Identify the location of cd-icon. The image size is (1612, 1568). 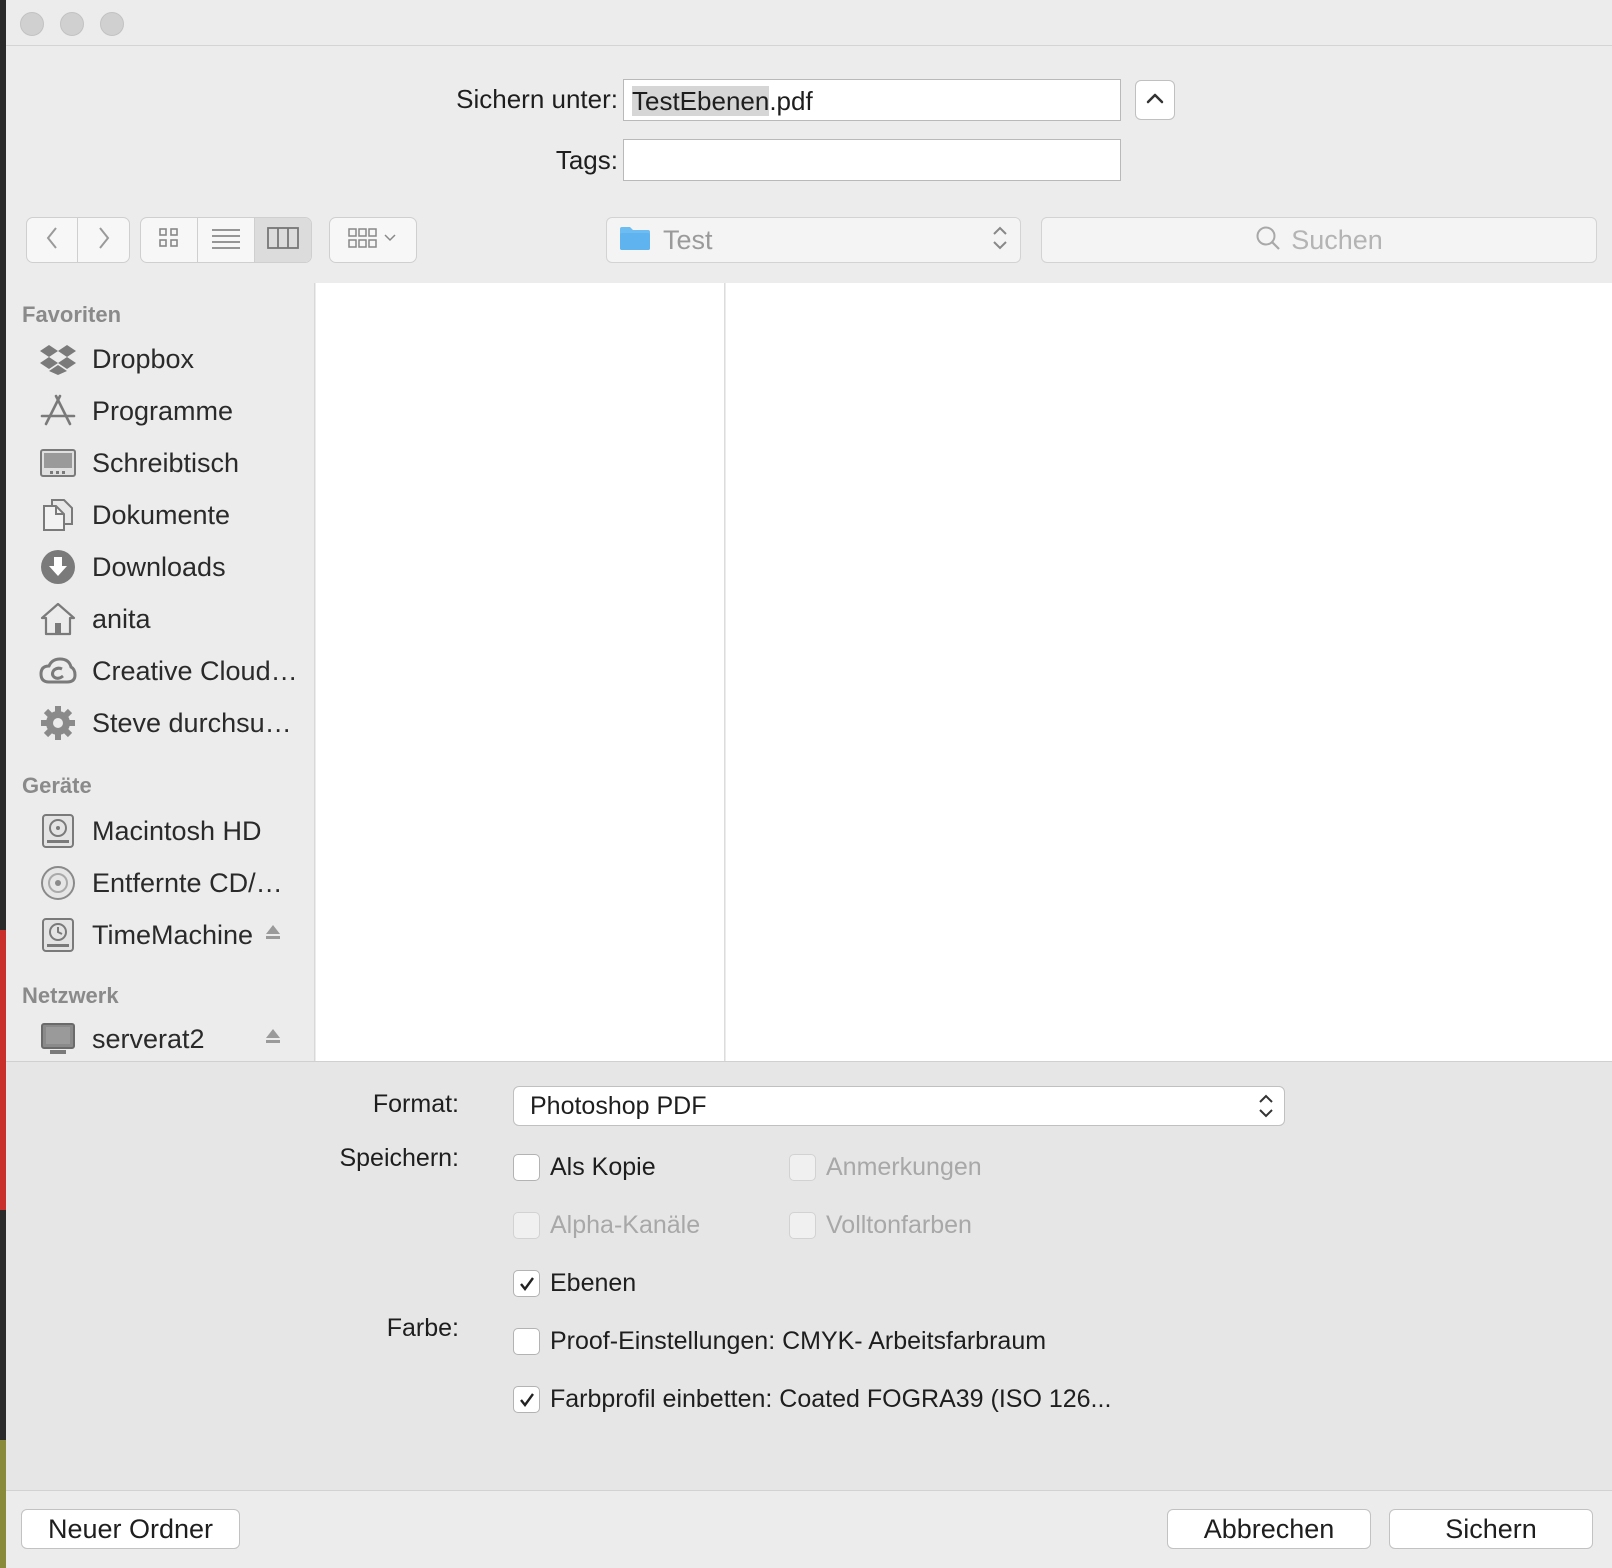
(58, 883).